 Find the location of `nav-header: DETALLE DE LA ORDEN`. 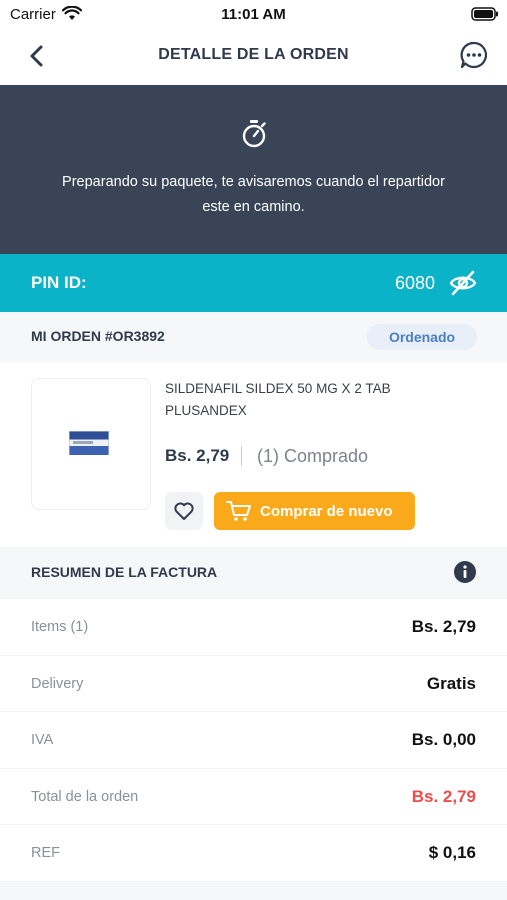

nav-header: DETALLE DE LA ORDEN is located at coordinates (253, 56).